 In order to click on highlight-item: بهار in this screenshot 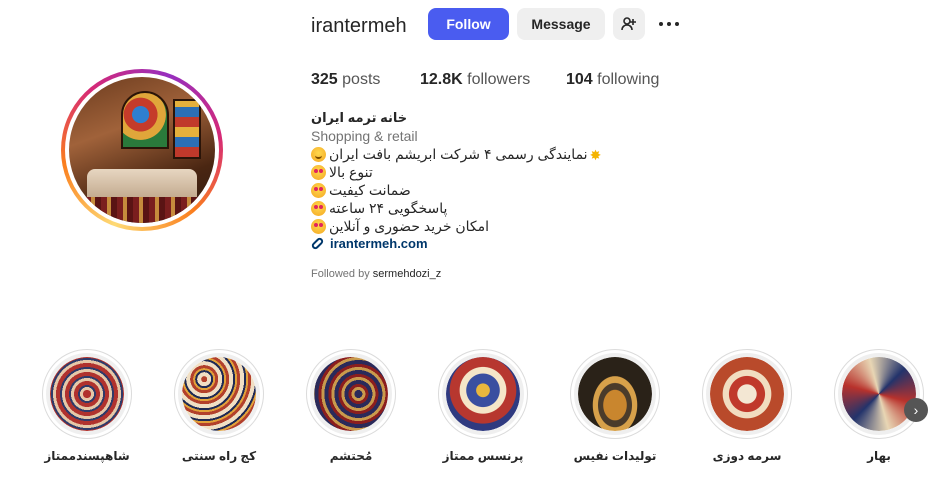, I will do `click(879, 406)`.